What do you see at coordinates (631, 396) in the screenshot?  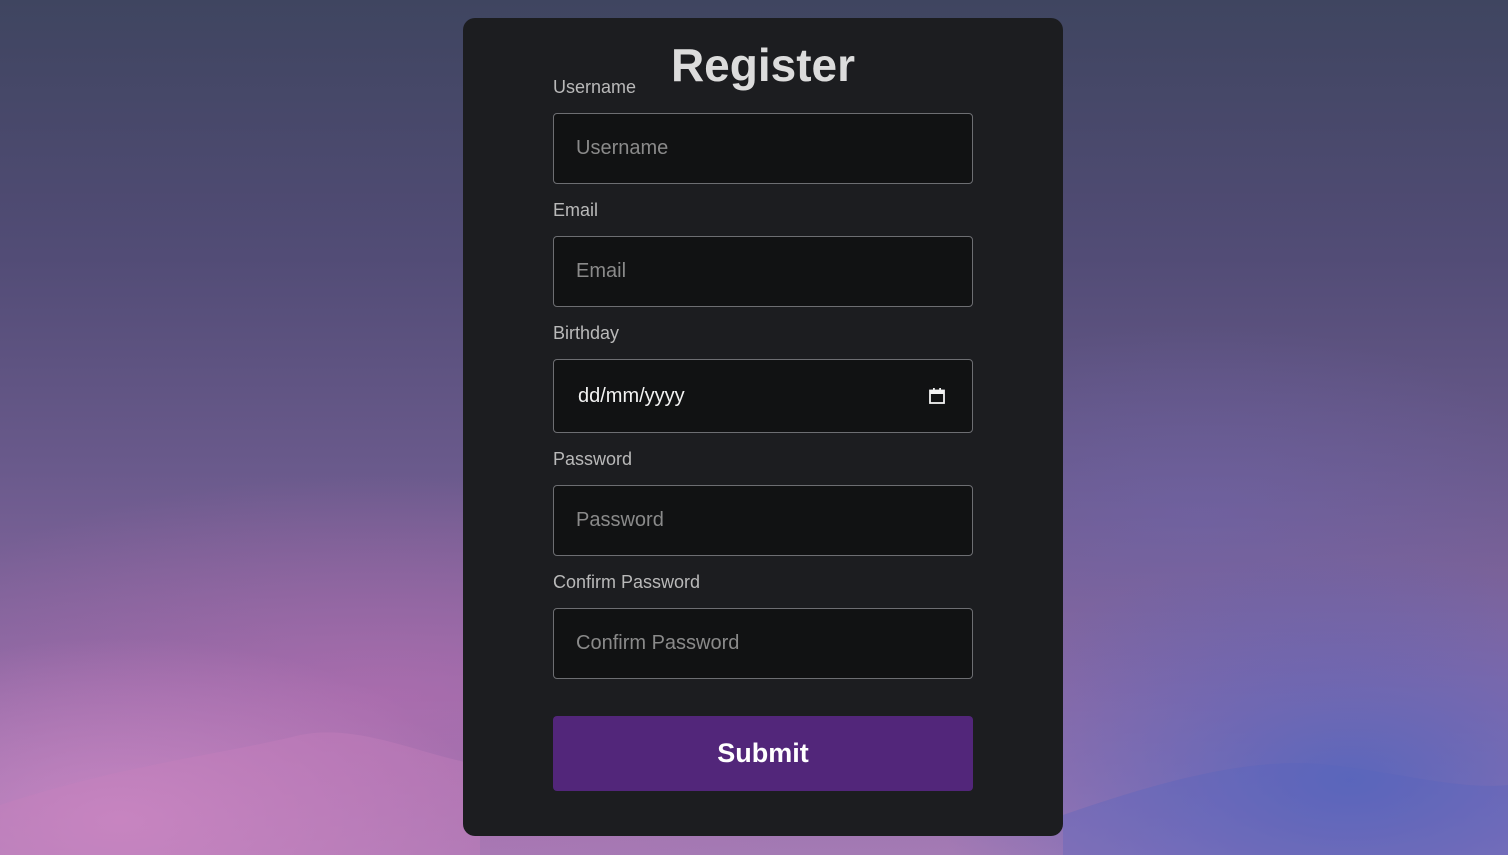 I see `birthday-value: dd/mm/yyyy` at bounding box center [631, 396].